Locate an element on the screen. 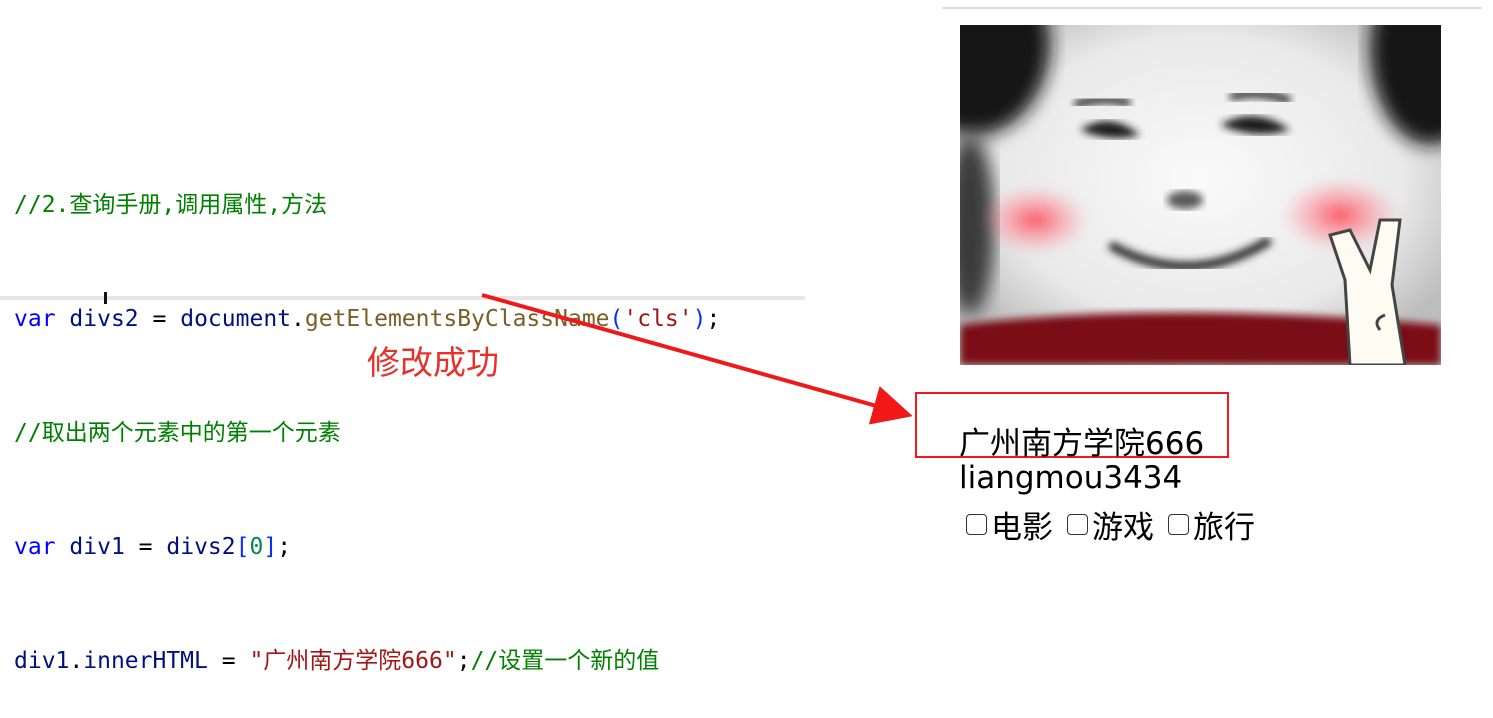 The height and width of the screenshot is (718, 1493). code-line-5: div1.innerHTML = "广州南方学院666";//设置一个新的值 is located at coordinates (337, 661).